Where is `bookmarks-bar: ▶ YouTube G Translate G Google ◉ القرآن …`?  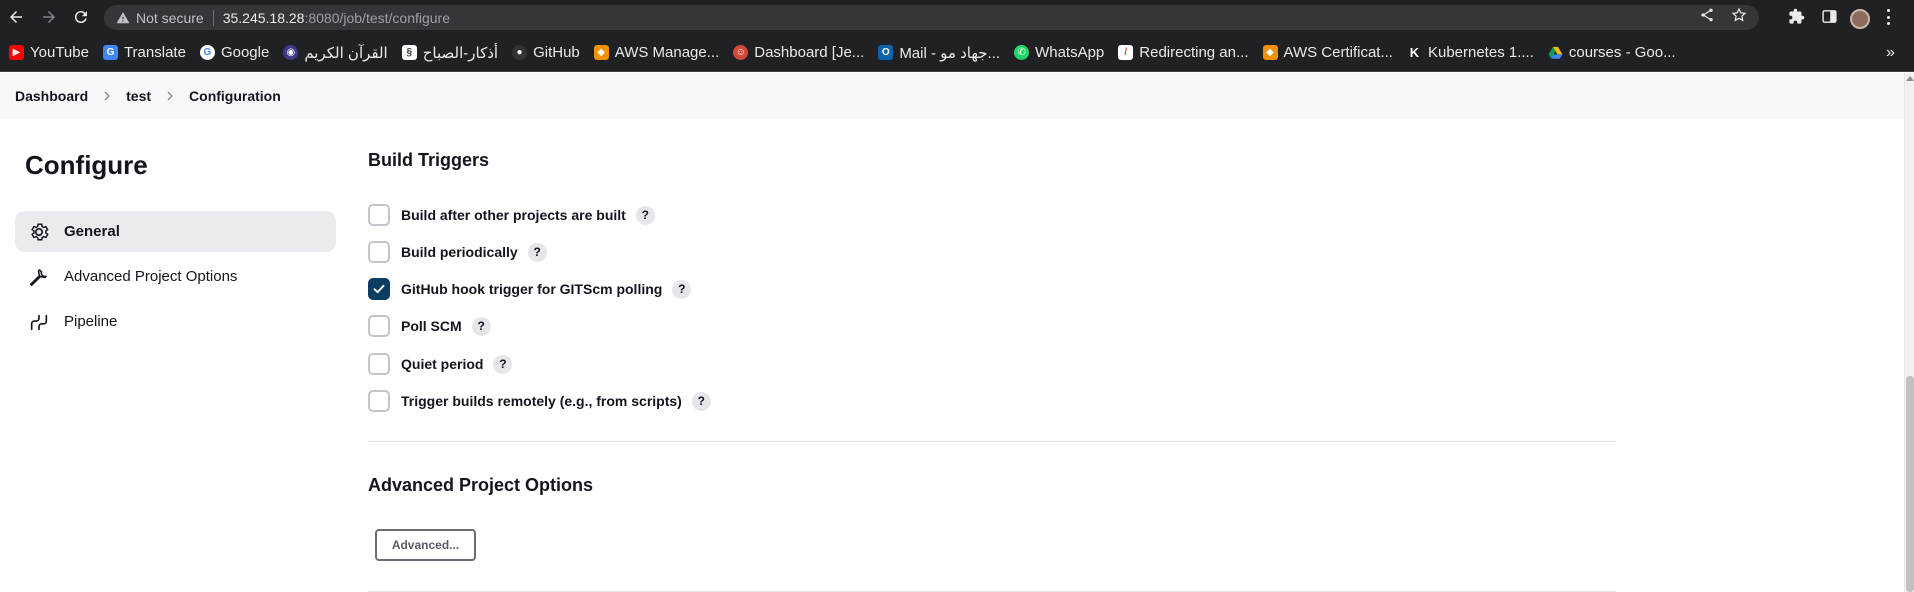
bookmarks-bar: ▶ YouTube G Translate G Google ◉ القرآن … is located at coordinates (957, 53).